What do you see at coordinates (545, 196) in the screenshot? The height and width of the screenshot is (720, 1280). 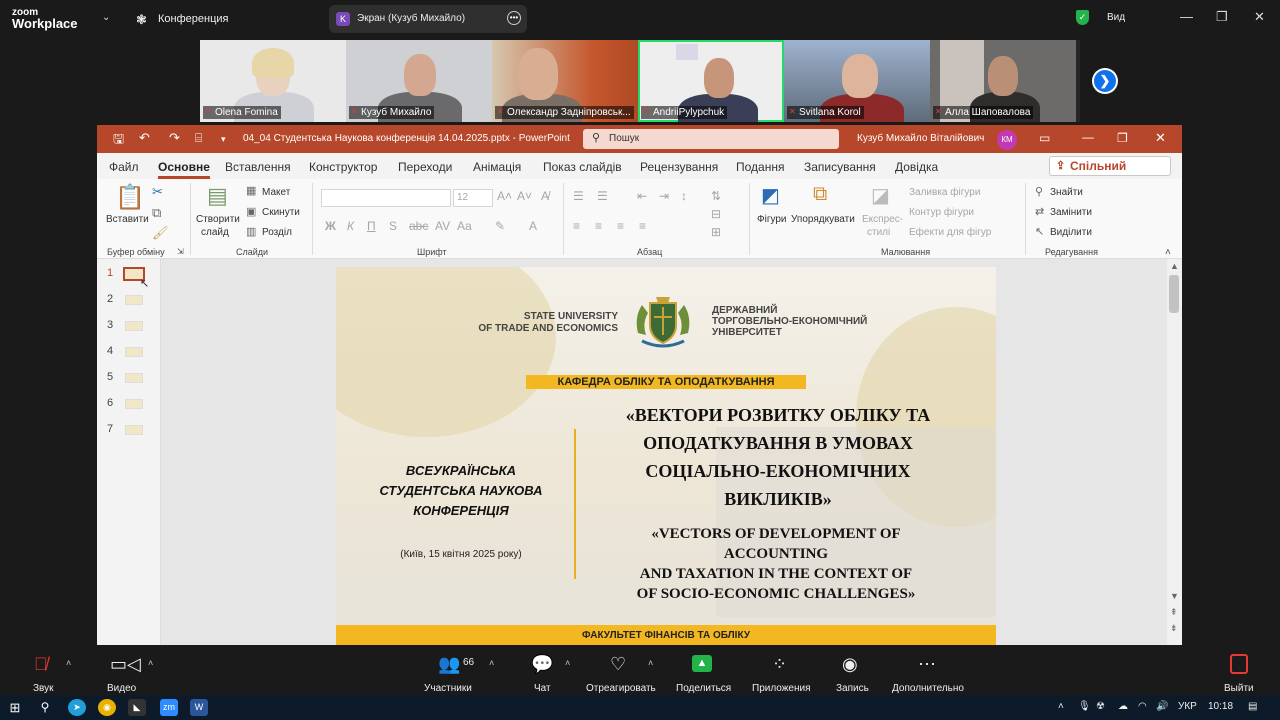 I see `clear-format-icon: A̸` at bounding box center [545, 196].